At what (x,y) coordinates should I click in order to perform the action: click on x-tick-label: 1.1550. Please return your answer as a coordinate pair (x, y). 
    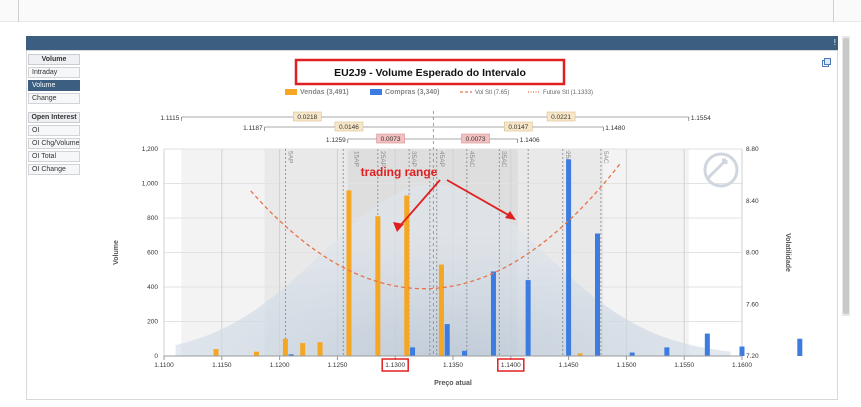
    Looking at the image, I should click on (684, 365).